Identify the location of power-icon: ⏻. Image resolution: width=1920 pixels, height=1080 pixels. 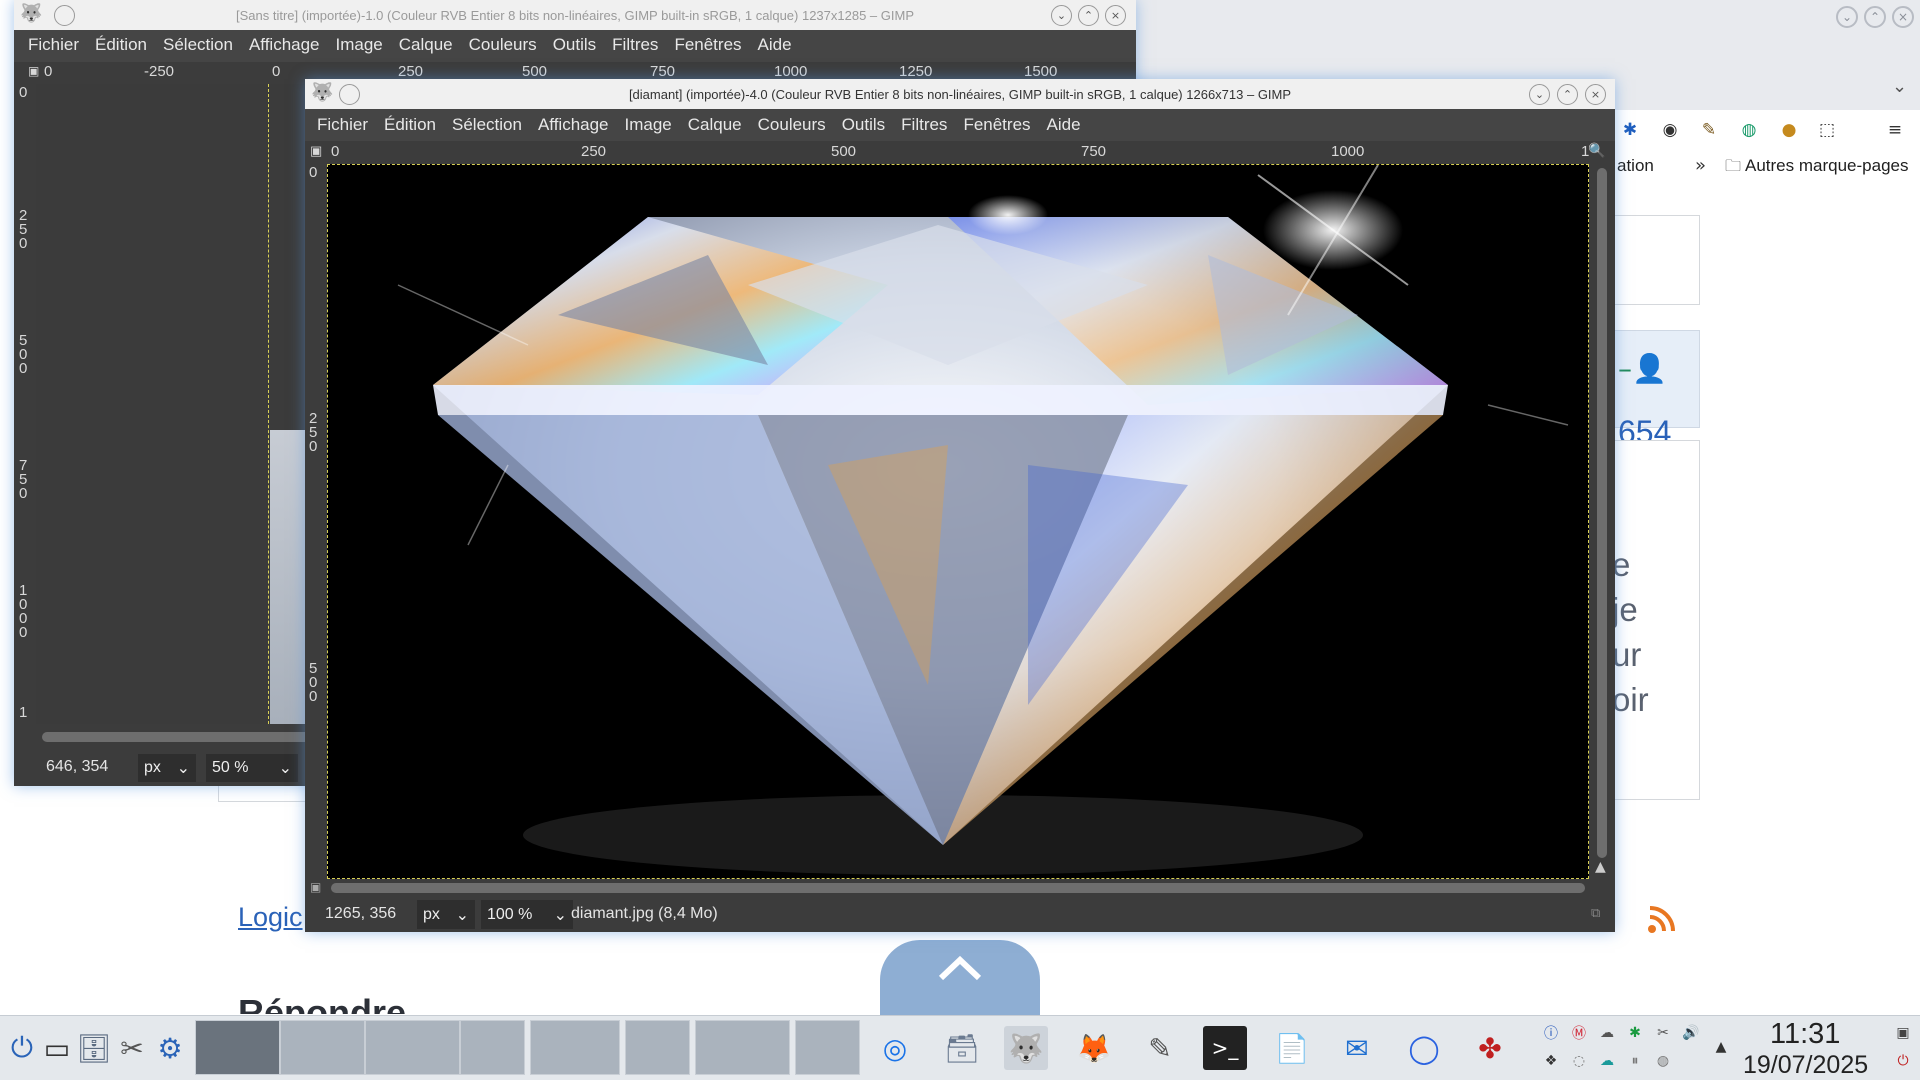
(1903, 1061).